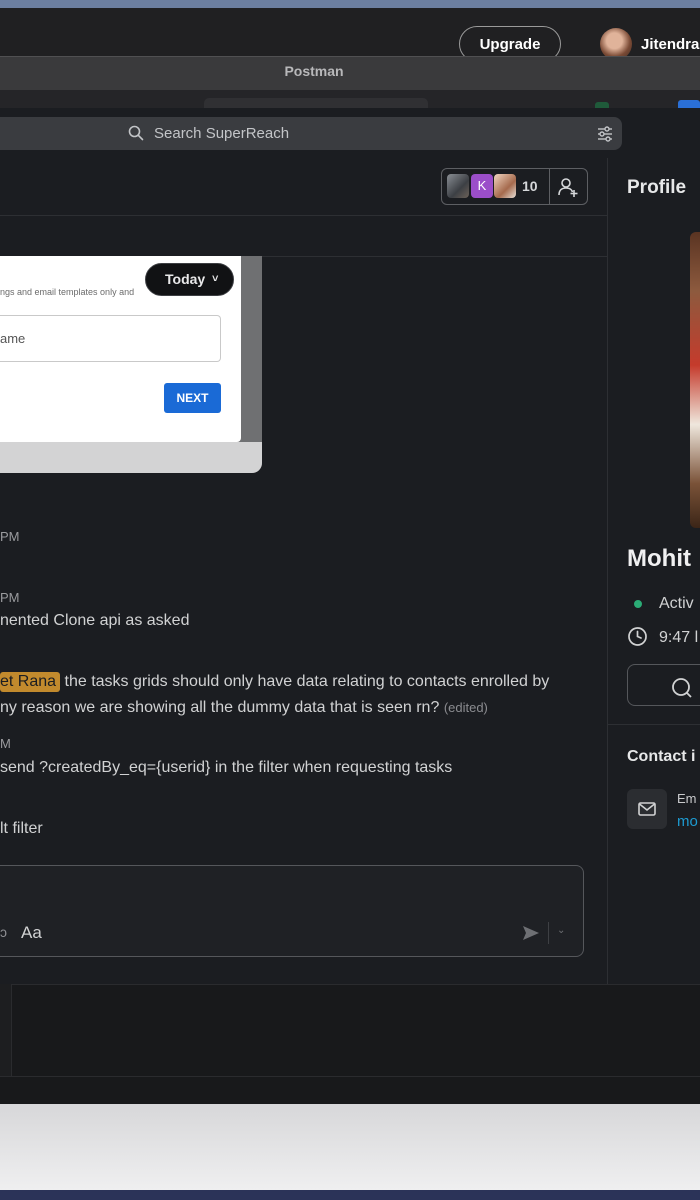  I want to click on email-link: mo, so click(687, 821).